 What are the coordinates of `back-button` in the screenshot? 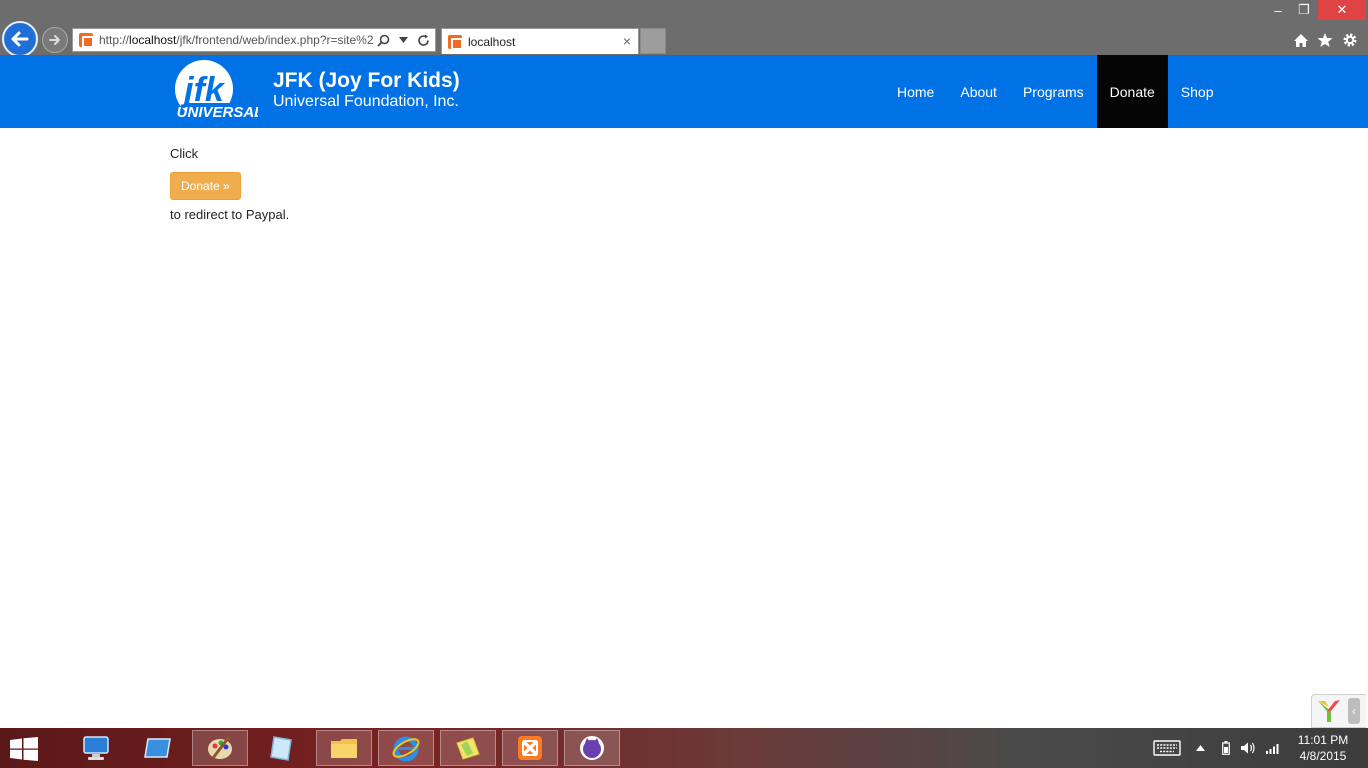 It's located at (20, 39).